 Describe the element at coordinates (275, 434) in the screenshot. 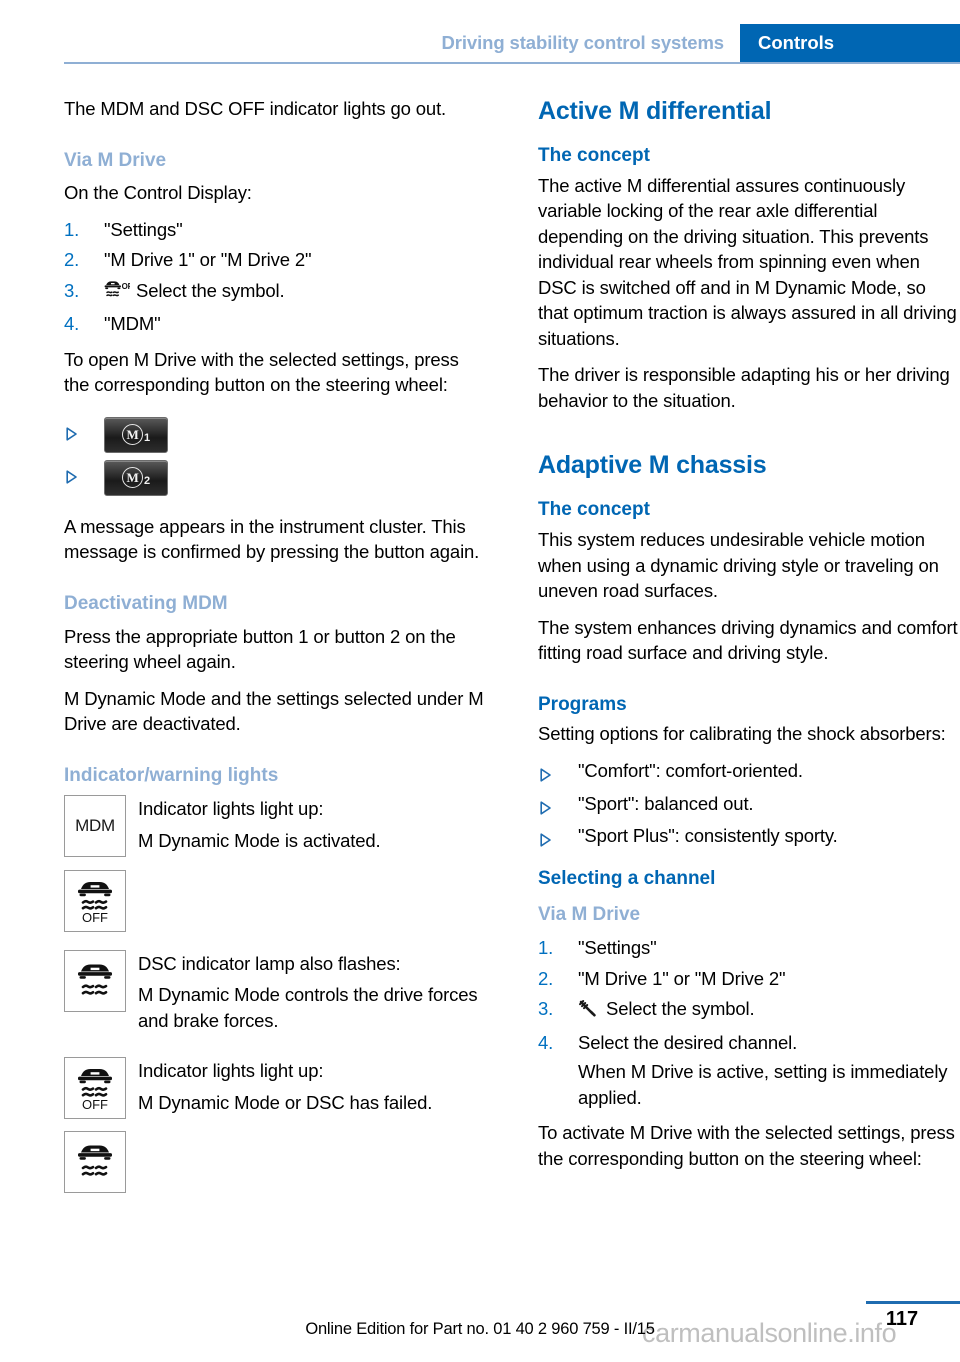

I see `list-item: M 1` at that location.